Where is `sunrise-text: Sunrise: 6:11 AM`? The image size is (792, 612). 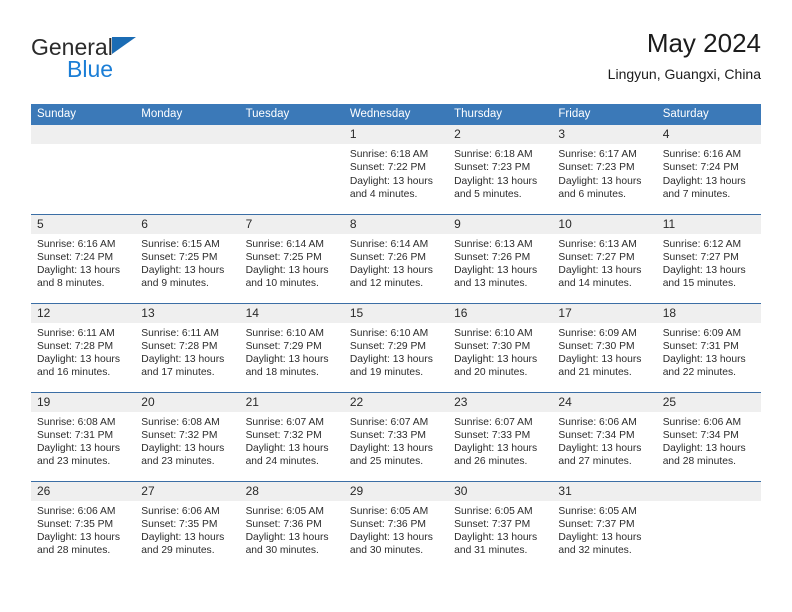 sunrise-text: Sunrise: 6:11 AM is located at coordinates (76, 333).